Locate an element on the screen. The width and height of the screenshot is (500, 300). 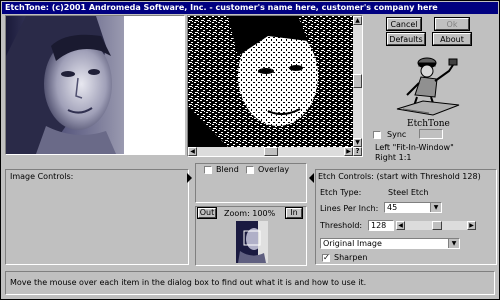
logo-caption: EtchTone is located at coordinates (428, 124).